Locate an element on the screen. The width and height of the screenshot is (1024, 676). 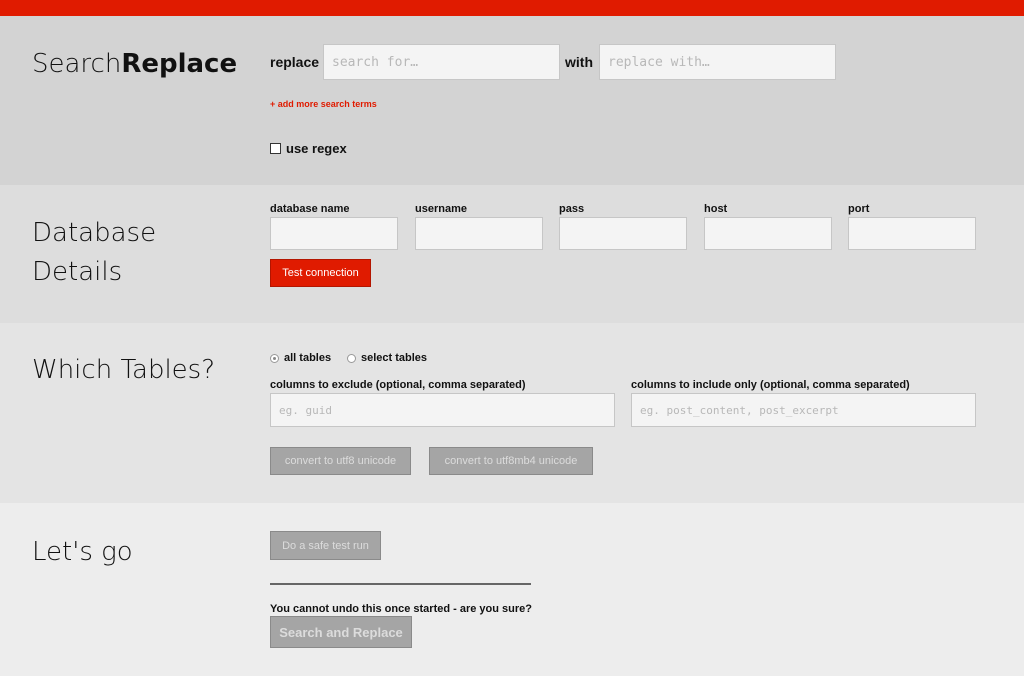
db-name-label: database name is located at coordinates (310, 209).